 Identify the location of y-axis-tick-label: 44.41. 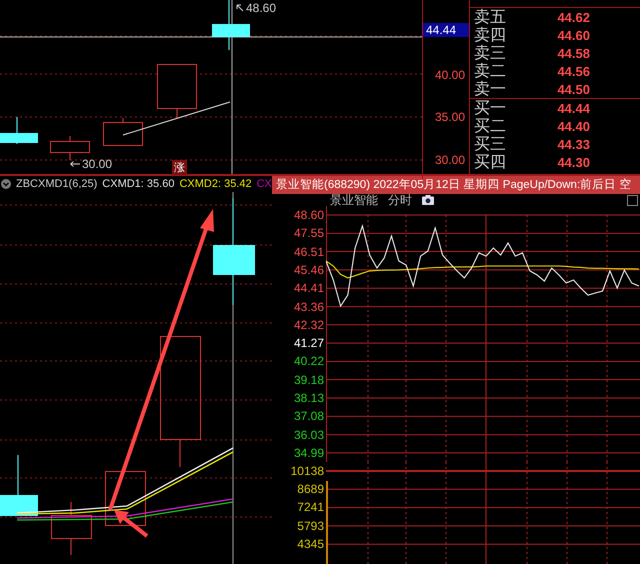
(309, 289).